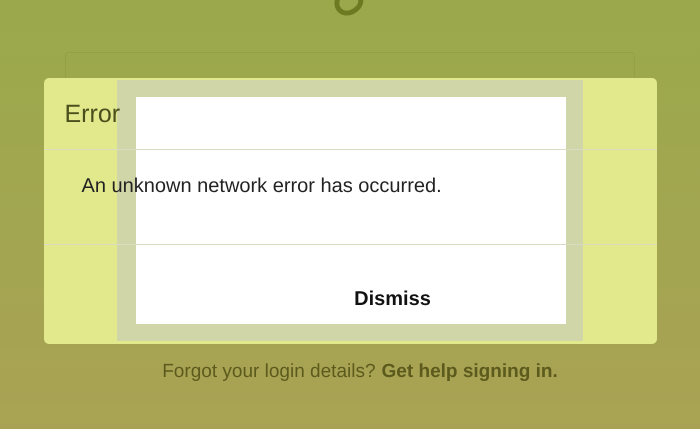  Describe the element at coordinates (269, 372) in the screenshot. I see `forgot-login-text: Forgot your login details?` at that location.